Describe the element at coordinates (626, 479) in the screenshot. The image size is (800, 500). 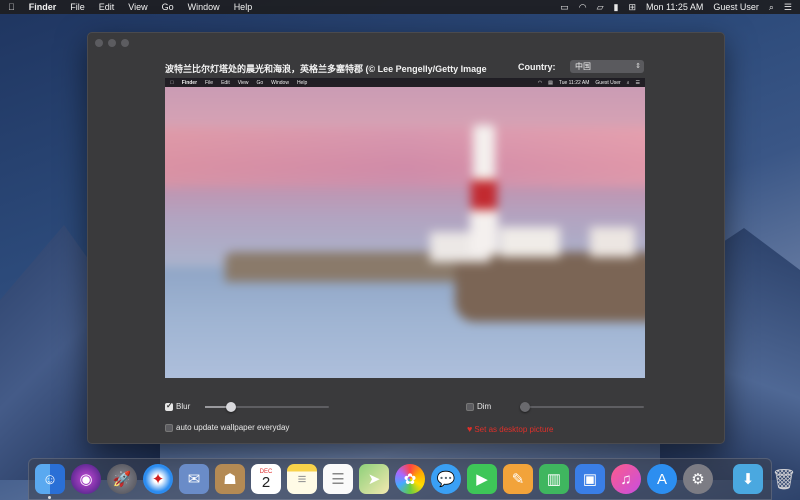
I see `itunes-icon: ♫` at that location.